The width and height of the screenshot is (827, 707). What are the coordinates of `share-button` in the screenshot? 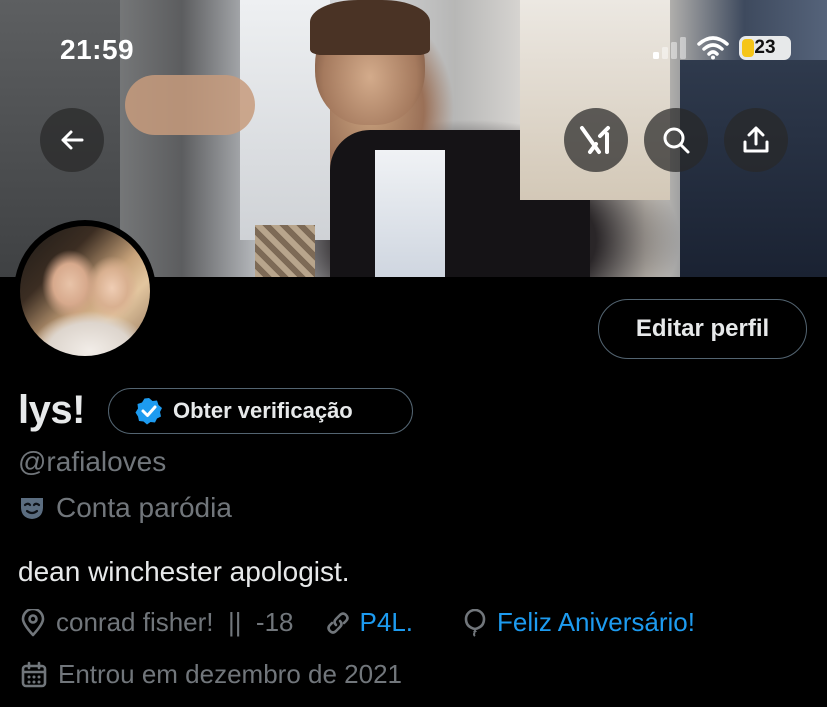 It's located at (756, 140).